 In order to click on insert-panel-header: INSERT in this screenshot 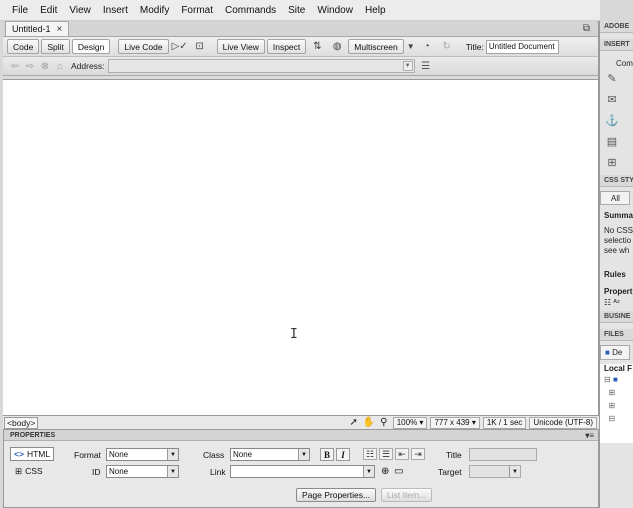, I will do `click(616, 45)`.